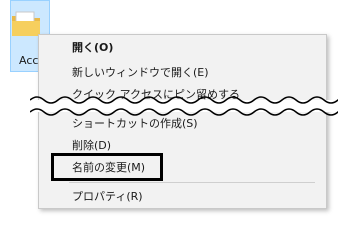 Image resolution: width=338 pixels, height=240 pixels. Describe the element at coordinates (192, 182) in the screenshot. I see `menu-separator` at that location.